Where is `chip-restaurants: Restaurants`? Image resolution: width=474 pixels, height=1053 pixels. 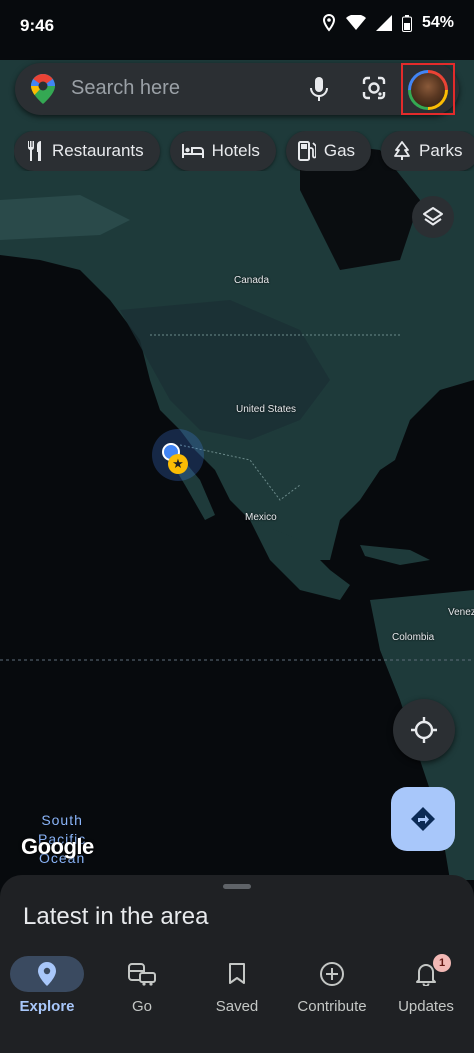
chip-restaurants: Restaurants is located at coordinates (87, 151).